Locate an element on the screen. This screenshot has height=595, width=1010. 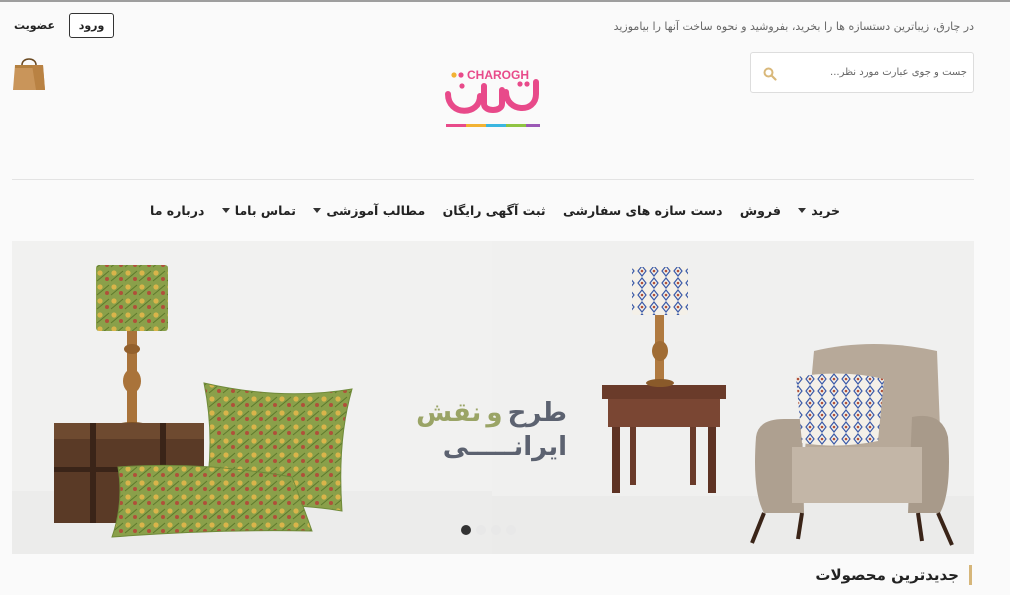
nav-item-label: فروش is located at coordinates (760, 210).